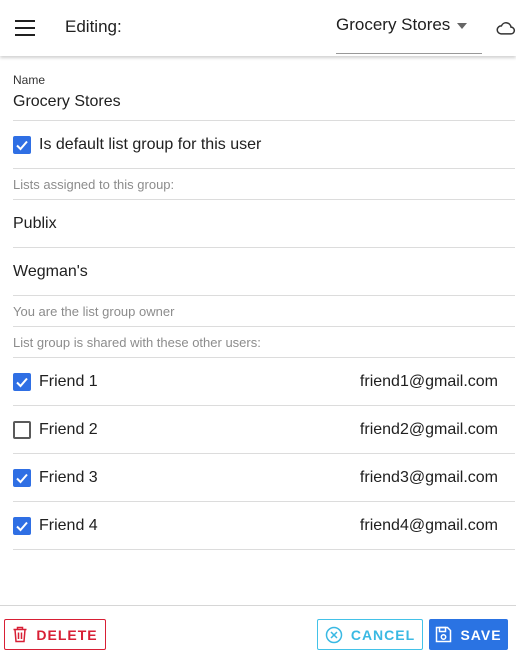 The height and width of the screenshot is (667, 516). I want to click on group-select-dropdown: Grocery Stores, so click(402, 25).